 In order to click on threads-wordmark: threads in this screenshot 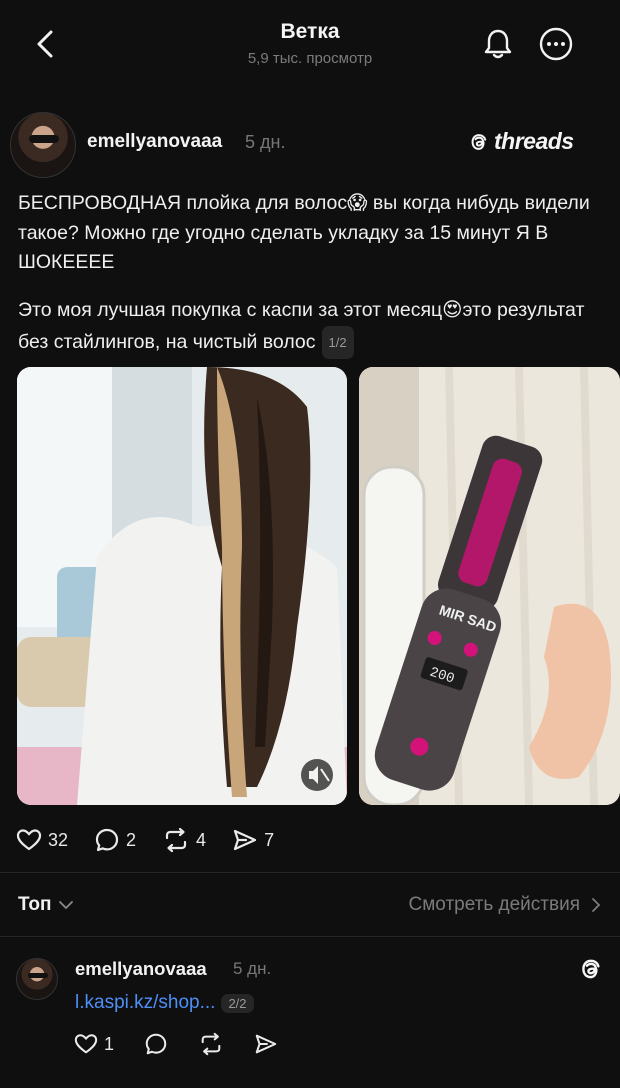, I will do `click(534, 141)`.